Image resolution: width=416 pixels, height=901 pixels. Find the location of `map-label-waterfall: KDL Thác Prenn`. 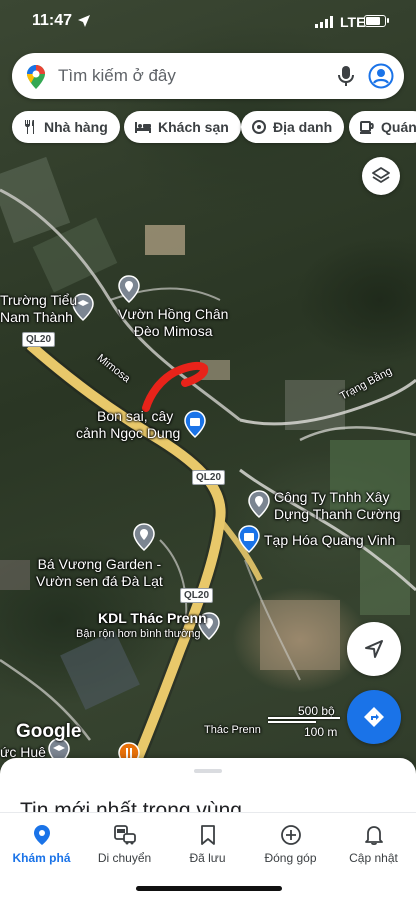

map-label-waterfall: KDL Thác Prenn is located at coordinates (152, 618).